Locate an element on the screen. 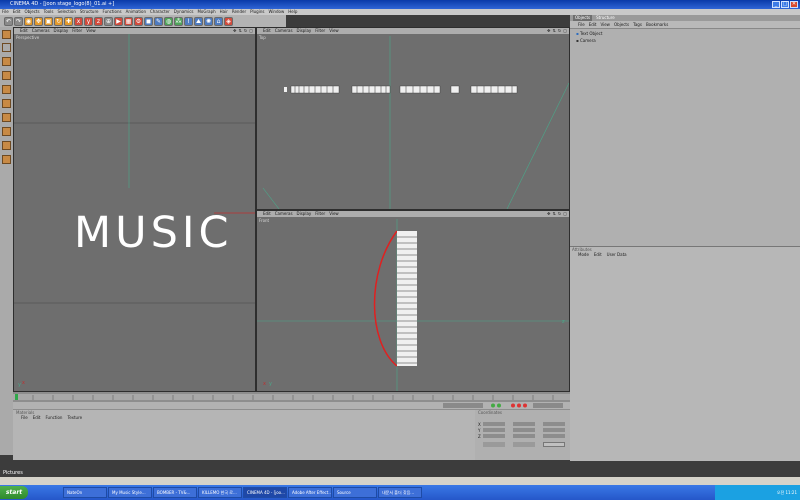  rotation-h-field is located at coordinates (554, 424).